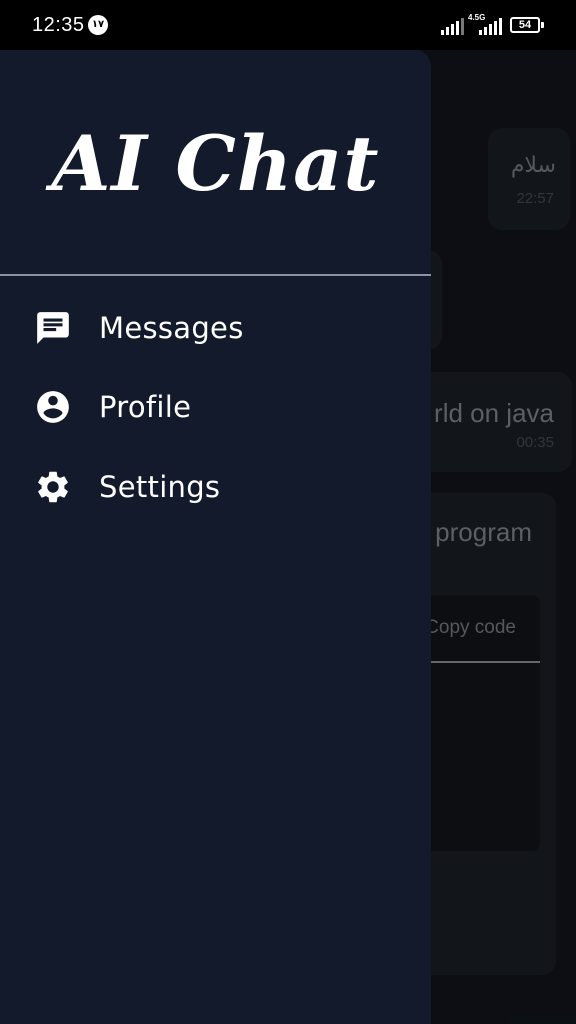  I want to click on drawer-item-messages: Messages, so click(215, 328).